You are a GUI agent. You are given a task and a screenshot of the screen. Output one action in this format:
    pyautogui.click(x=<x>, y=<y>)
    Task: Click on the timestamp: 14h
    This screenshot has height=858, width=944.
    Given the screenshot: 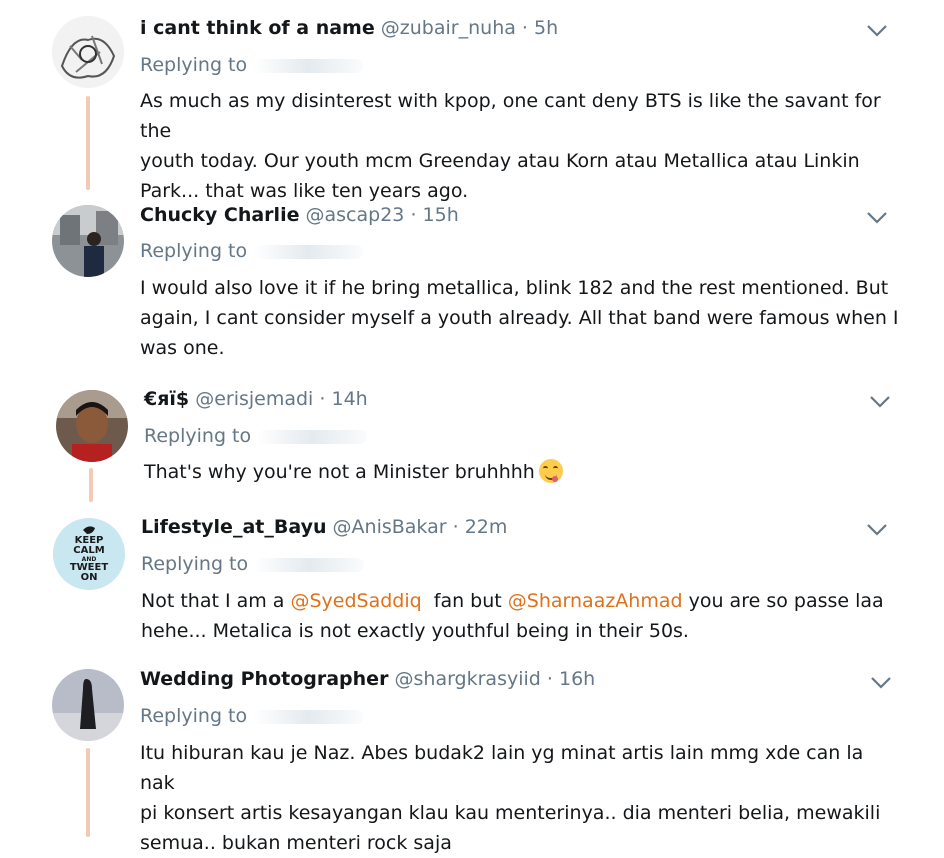 What is the action you would take?
    pyautogui.click(x=349, y=399)
    